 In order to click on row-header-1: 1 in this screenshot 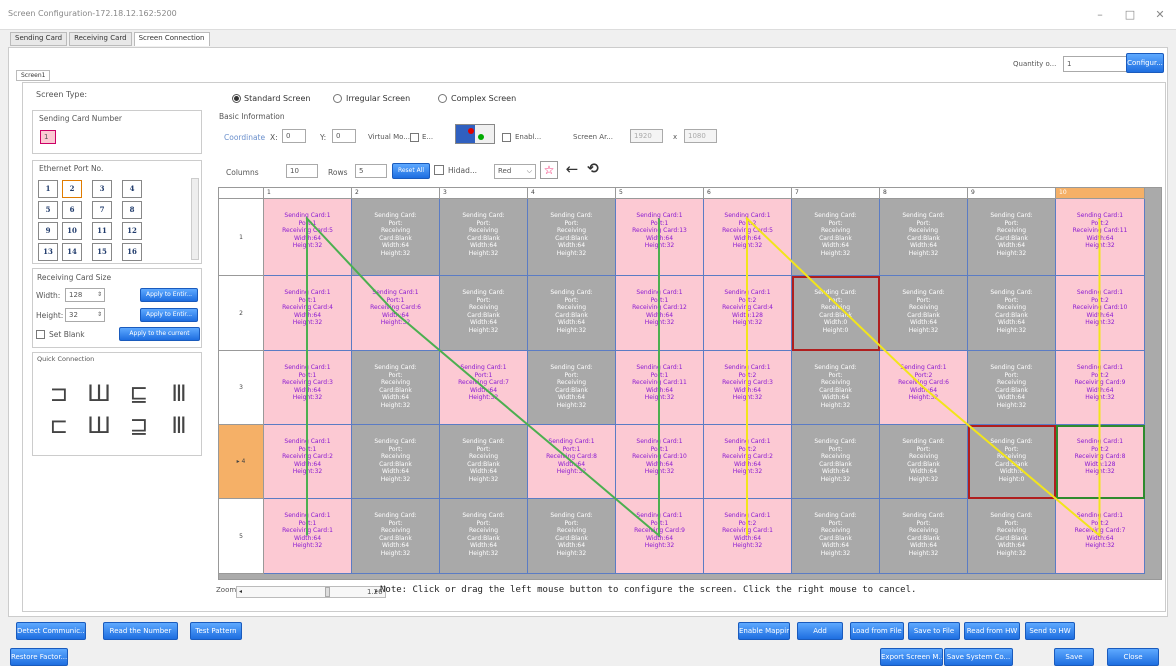, I will do `click(241, 237)`.